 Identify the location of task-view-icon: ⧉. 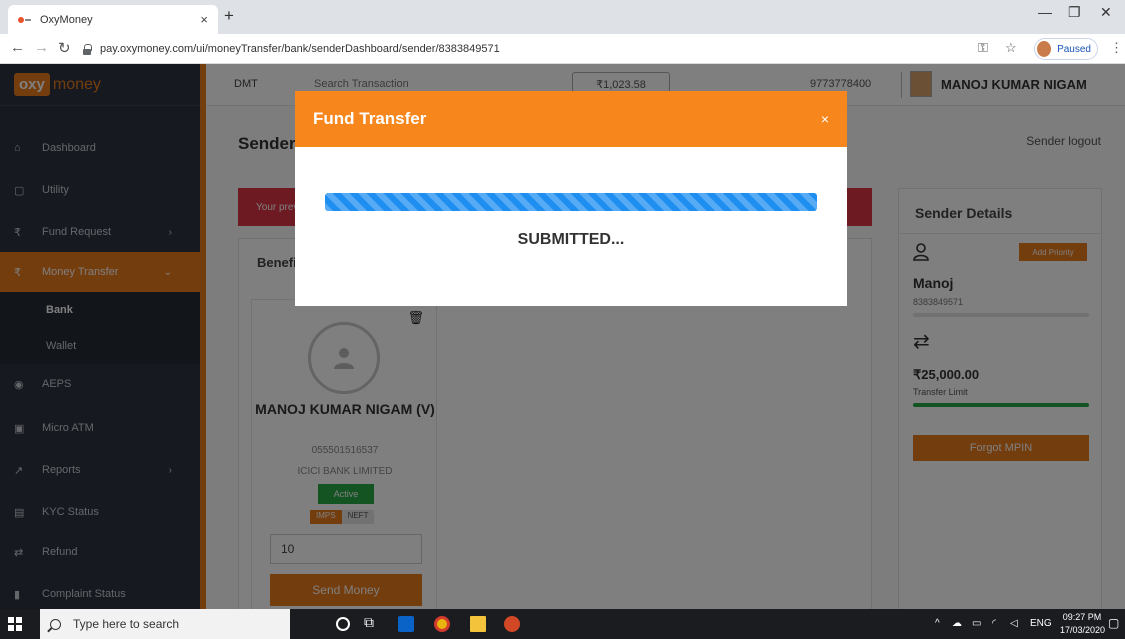
(372, 622).